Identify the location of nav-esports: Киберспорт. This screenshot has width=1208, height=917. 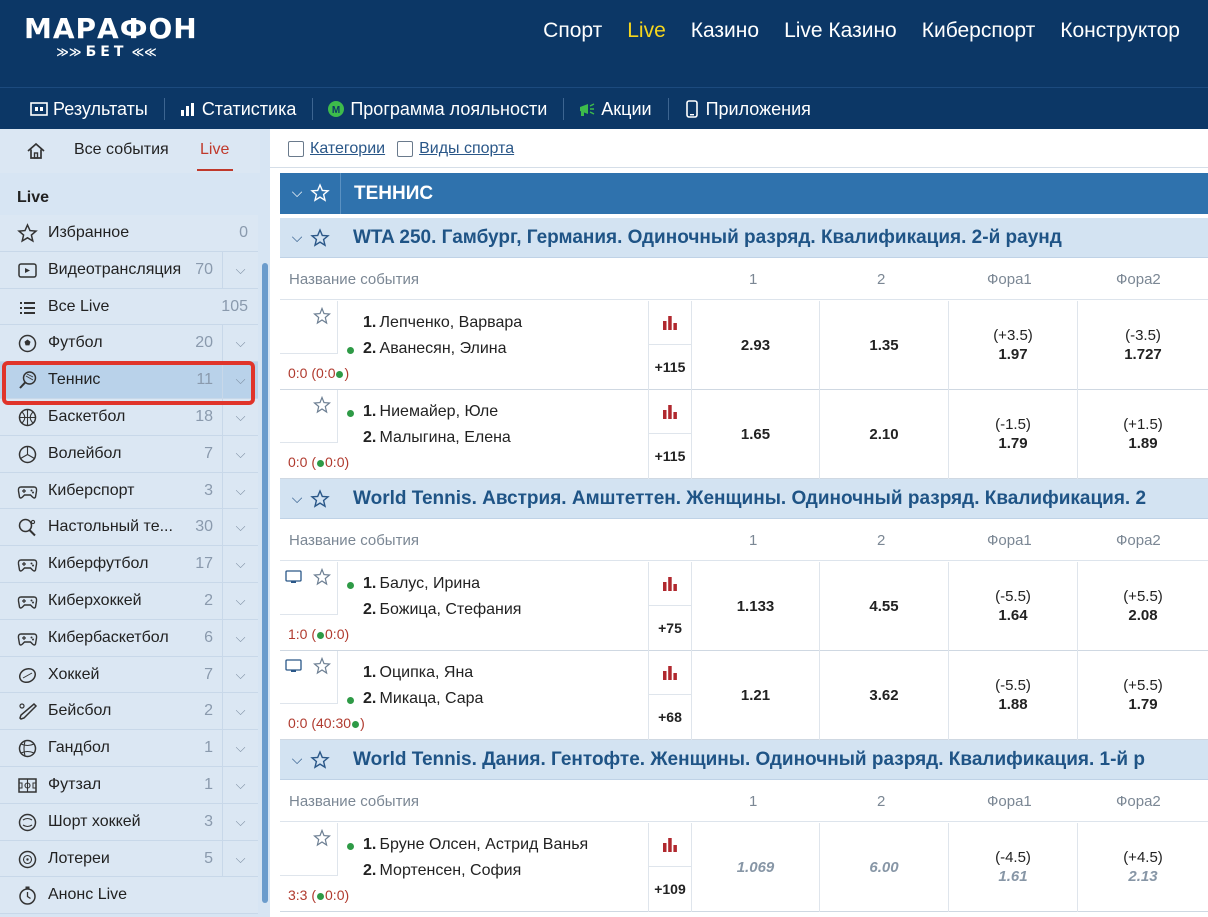
(979, 31).